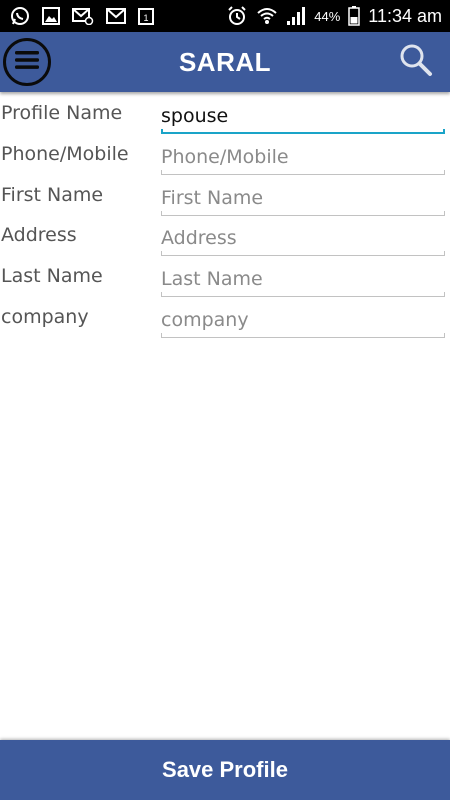 The image size is (450, 800). I want to click on battery-icon, so click(354, 16).